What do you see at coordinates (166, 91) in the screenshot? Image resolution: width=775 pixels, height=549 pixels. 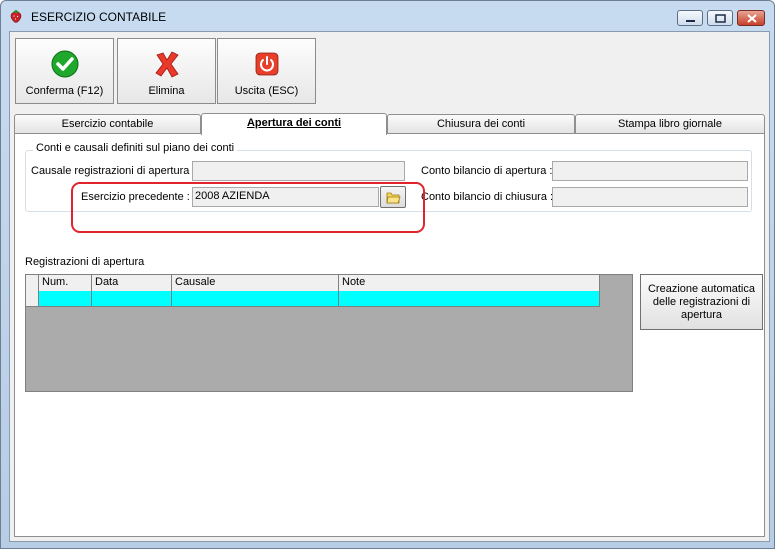 I see `delete-label: Elimina` at bounding box center [166, 91].